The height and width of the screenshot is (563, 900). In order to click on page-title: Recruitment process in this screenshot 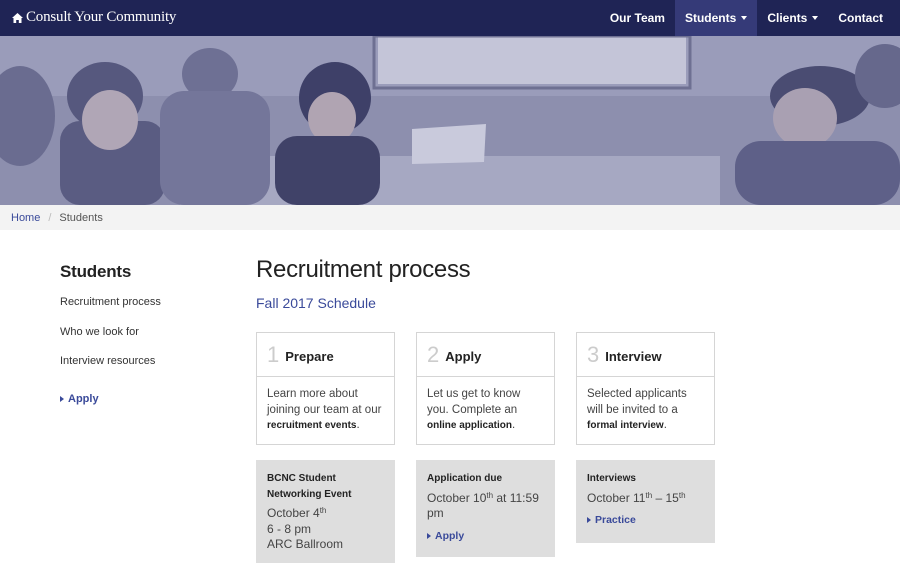, I will do `click(363, 269)`.